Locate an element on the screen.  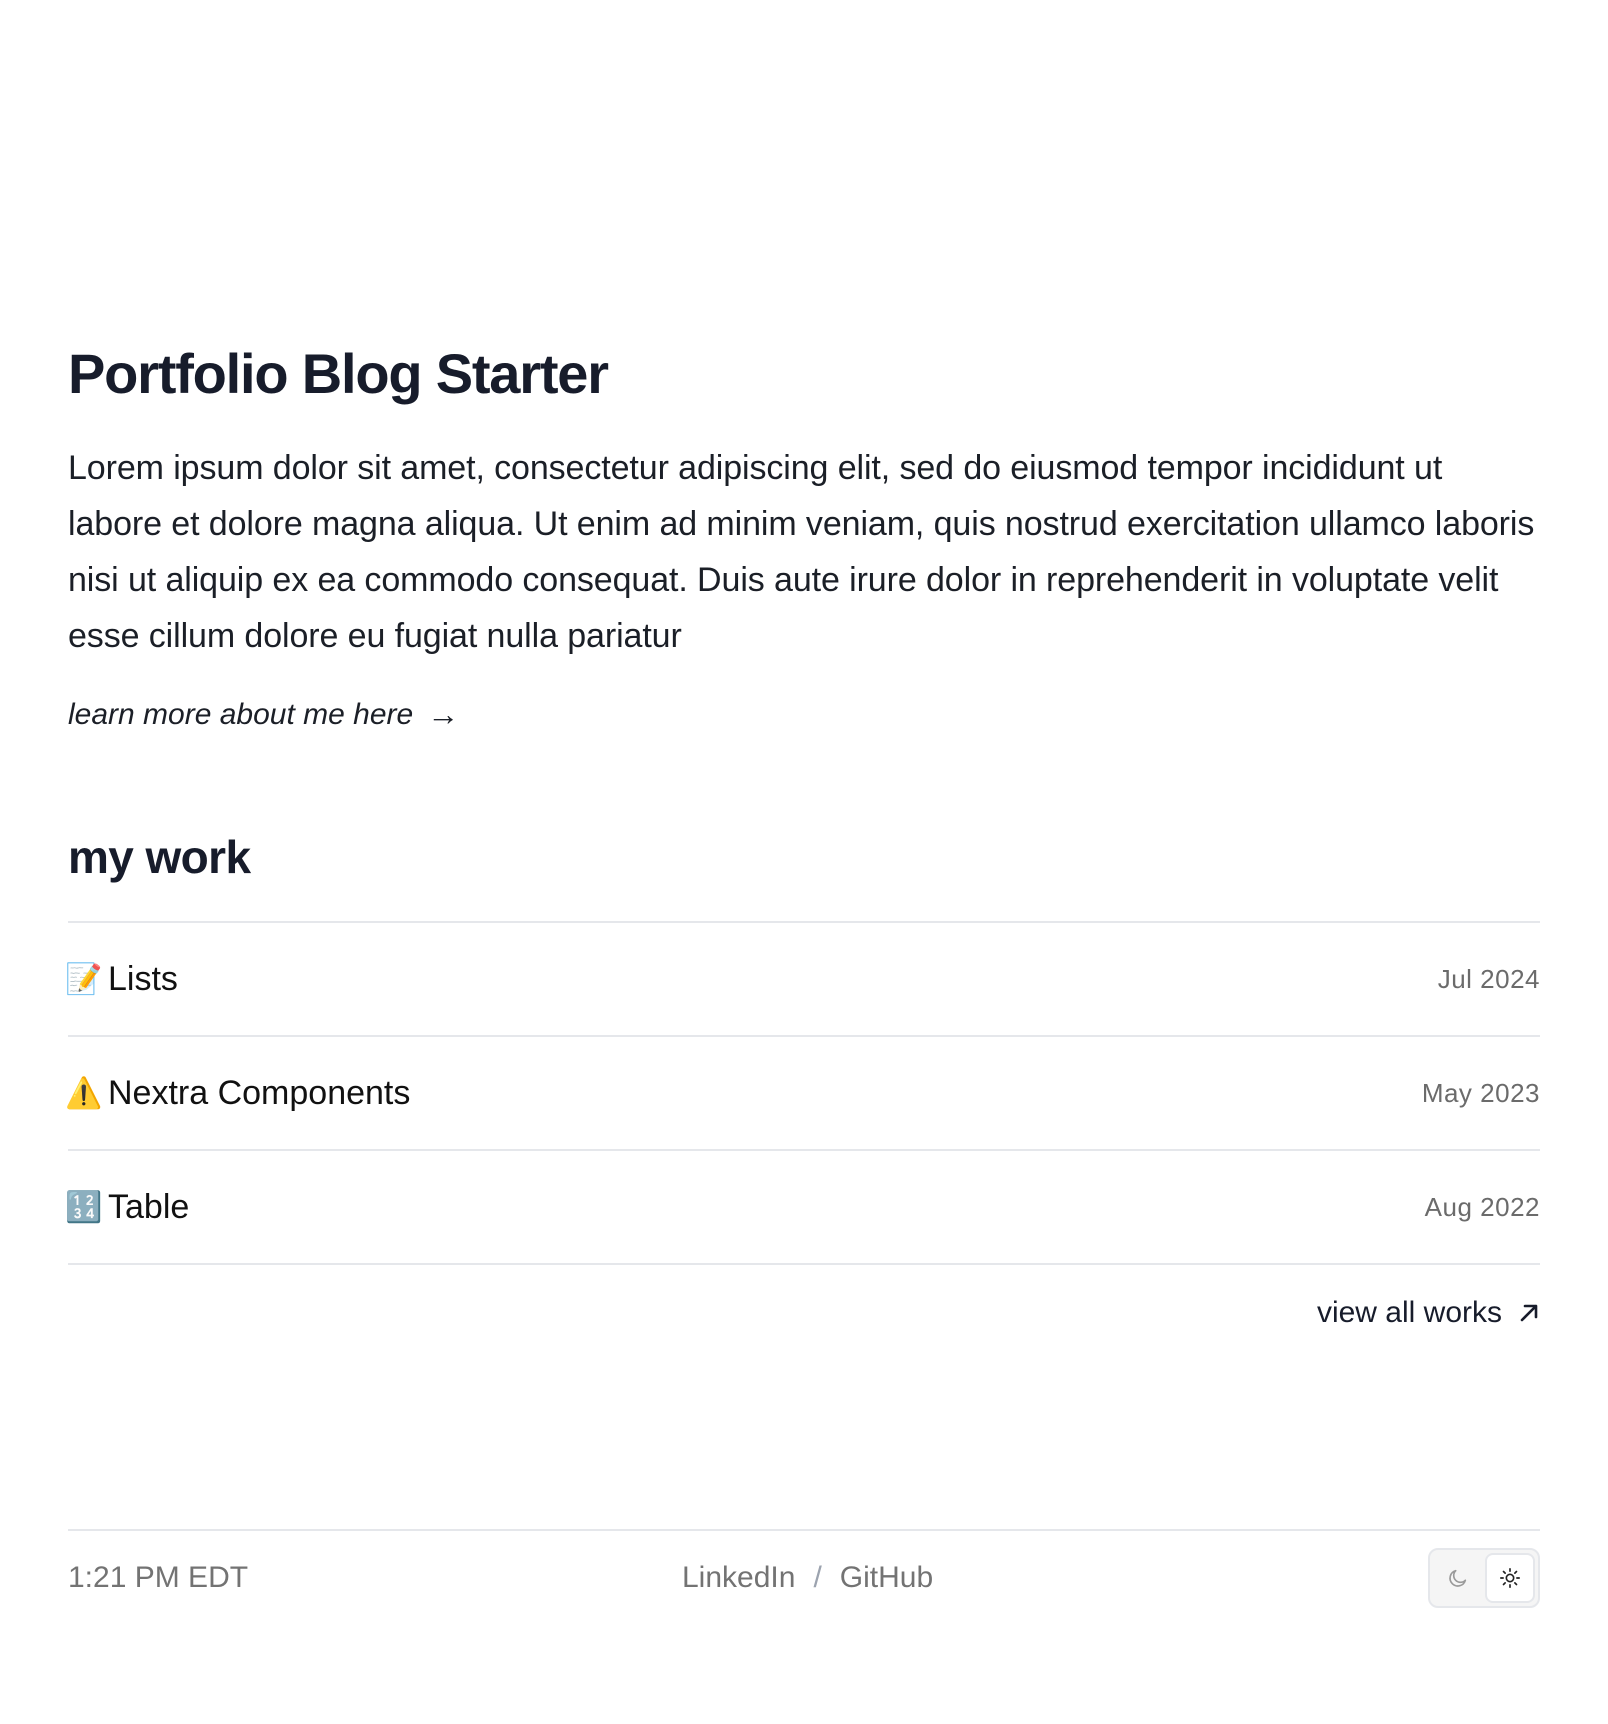
arrow-right-icon: → is located at coordinates (443, 714).